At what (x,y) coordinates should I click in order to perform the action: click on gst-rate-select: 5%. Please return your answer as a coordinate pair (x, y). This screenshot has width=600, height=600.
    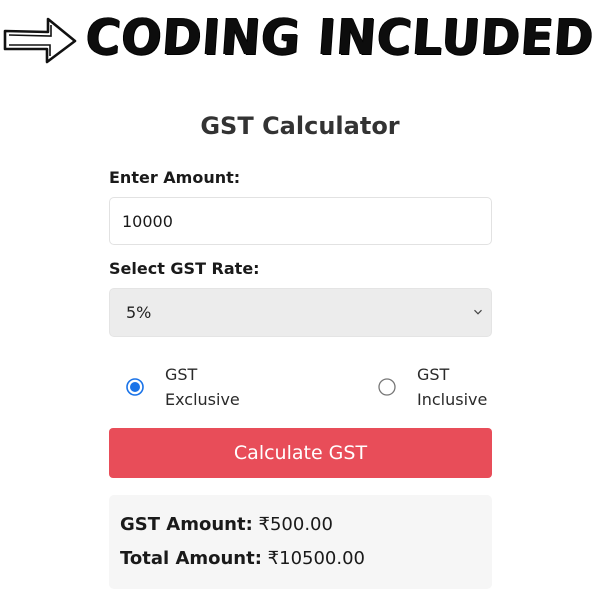
    Looking at the image, I should click on (300, 312).